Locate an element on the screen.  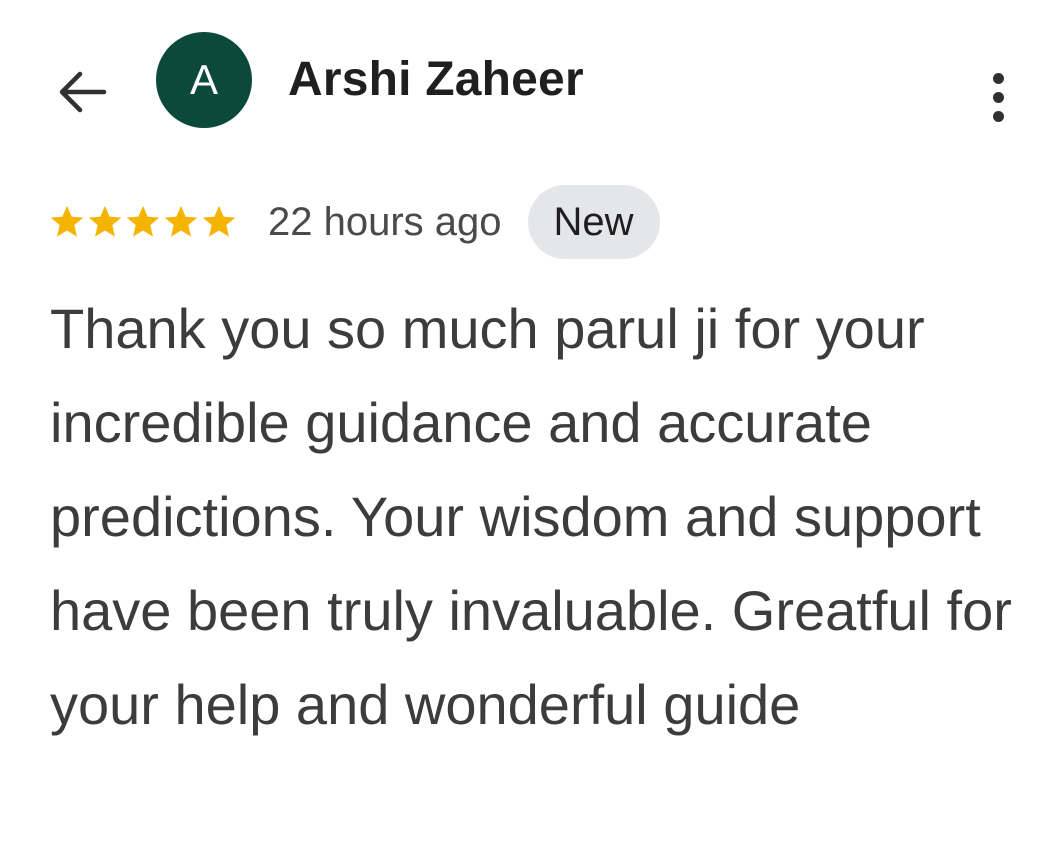
more-vert-icon is located at coordinates (998, 78).